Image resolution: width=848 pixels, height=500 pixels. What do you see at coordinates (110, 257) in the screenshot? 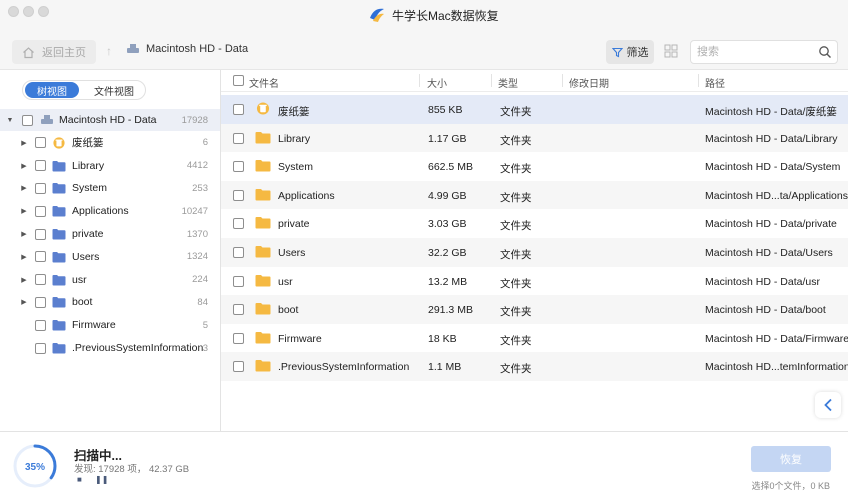
I see `tree-item: ▶ Users 1324` at bounding box center [110, 257].